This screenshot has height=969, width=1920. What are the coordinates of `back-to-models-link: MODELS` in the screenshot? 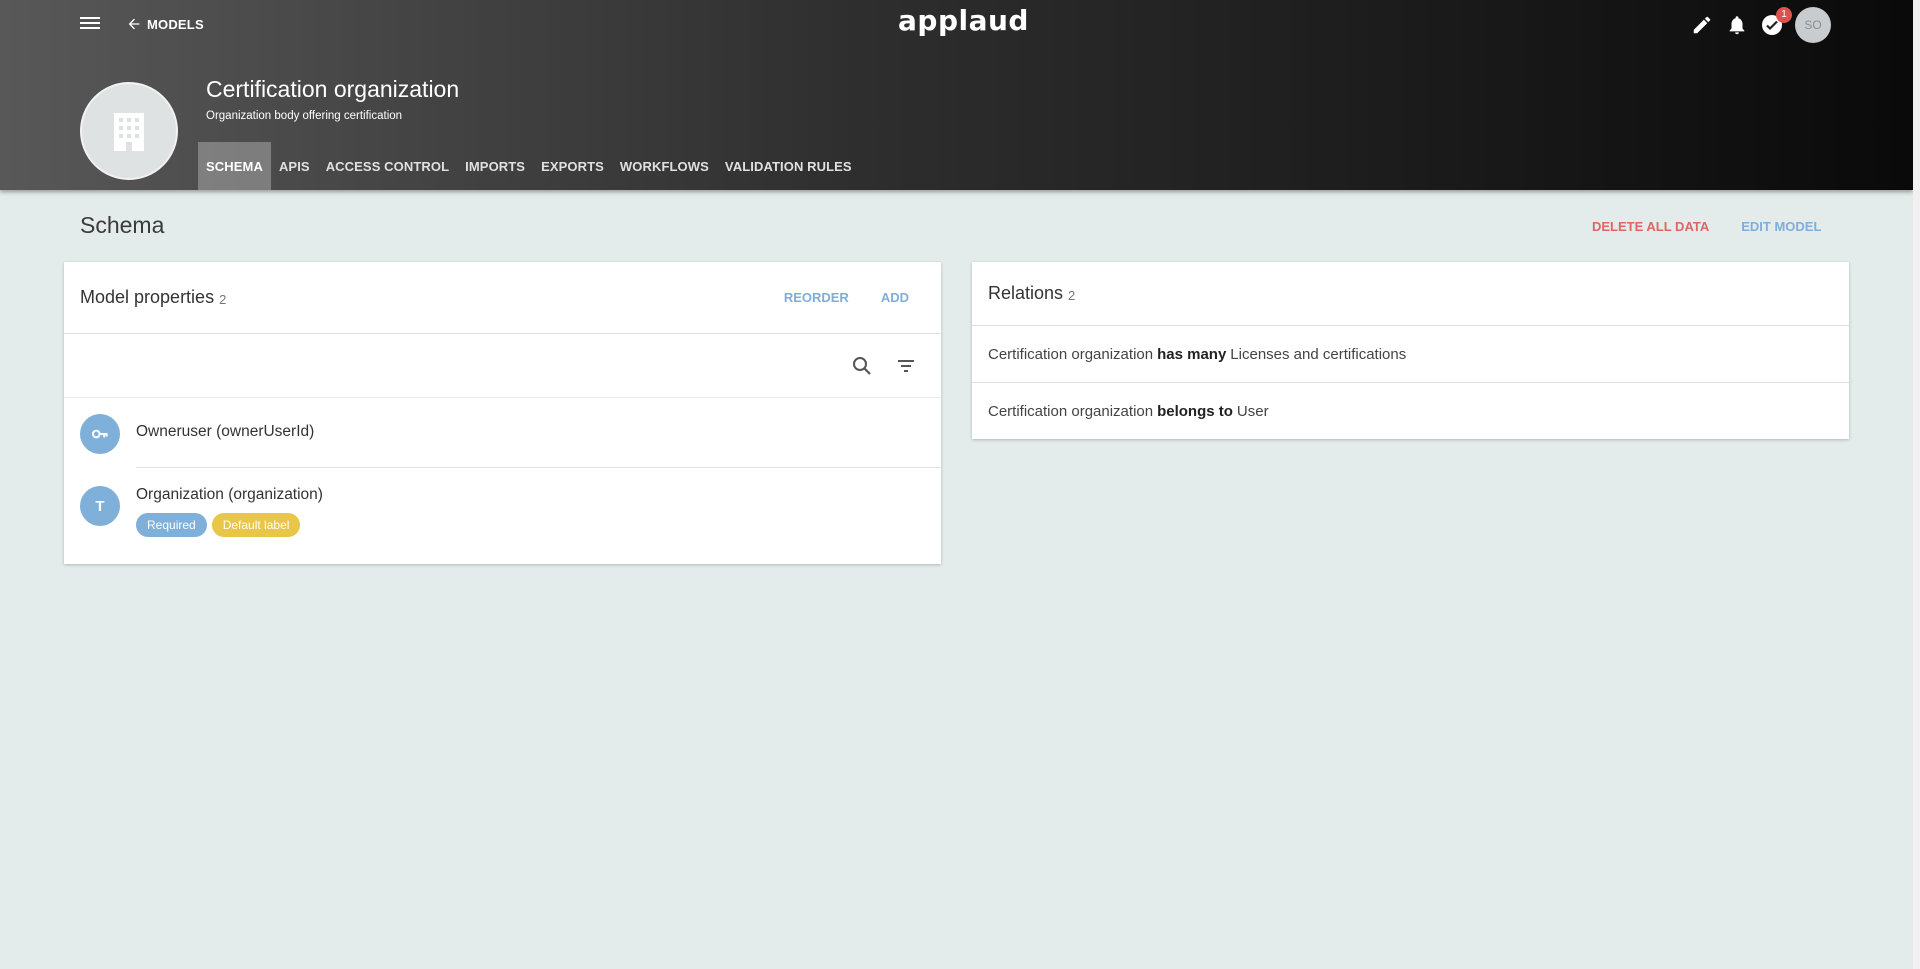 It's located at (165, 24).